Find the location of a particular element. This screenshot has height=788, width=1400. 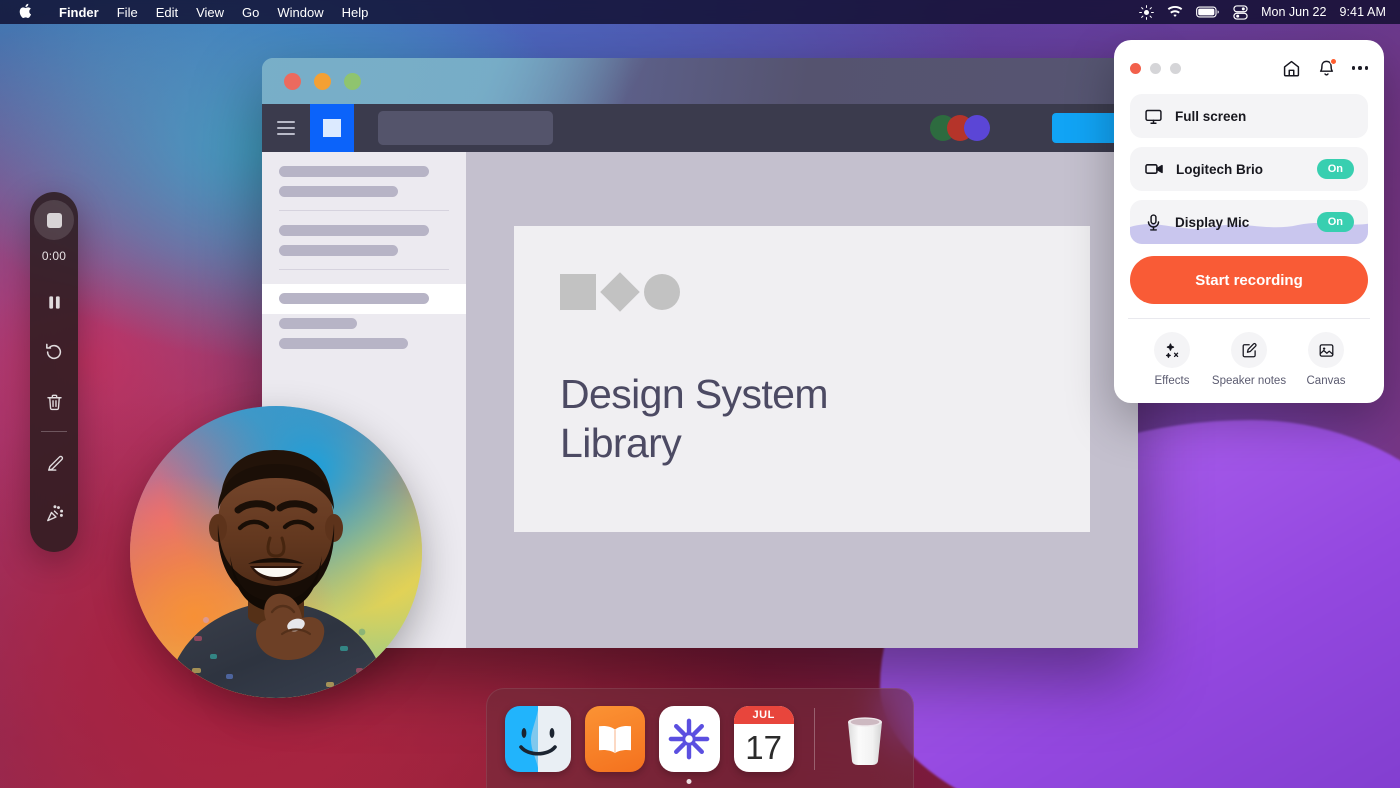

microphone-toggle: On is located at coordinates (1335, 222).